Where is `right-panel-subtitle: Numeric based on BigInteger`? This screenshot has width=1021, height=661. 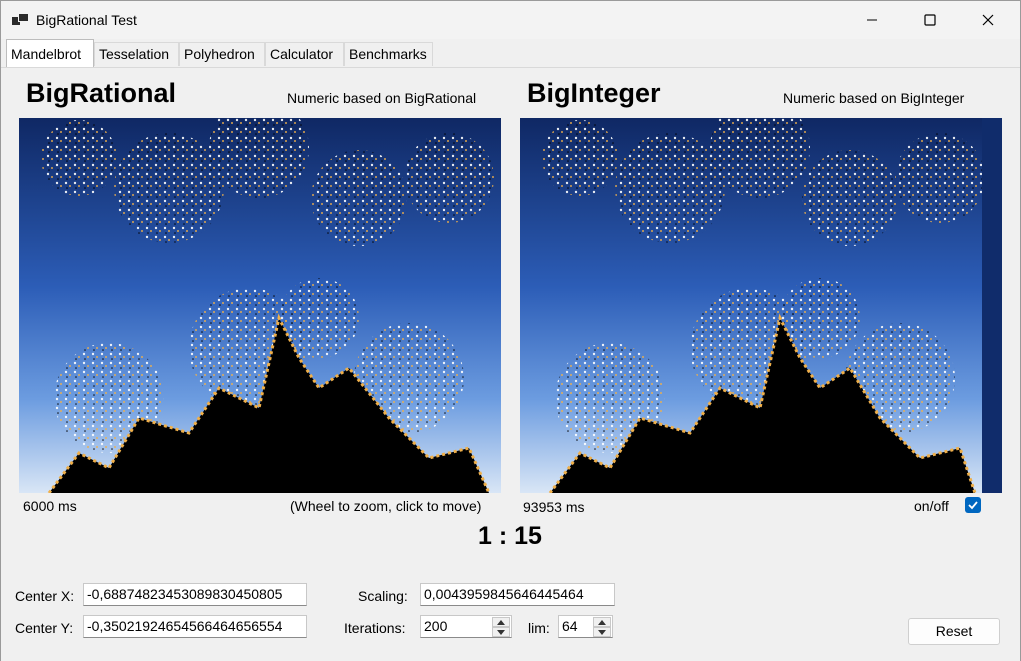
right-panel-subtitle: Numeric based on BigInteger is located at coordinates (874, 98).